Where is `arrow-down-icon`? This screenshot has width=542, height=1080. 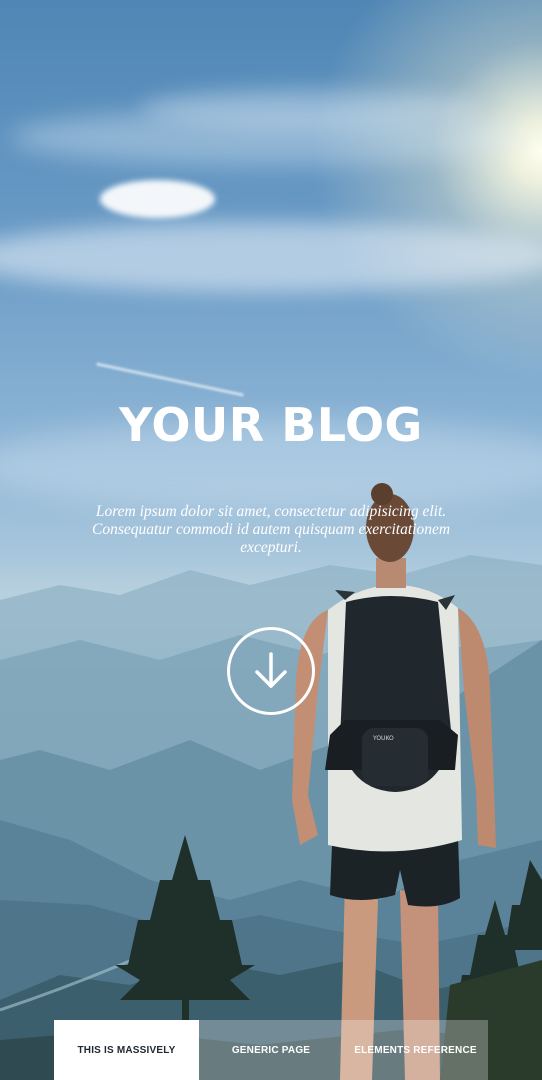 arrow-down-icon is located at coordinates (271, 670).